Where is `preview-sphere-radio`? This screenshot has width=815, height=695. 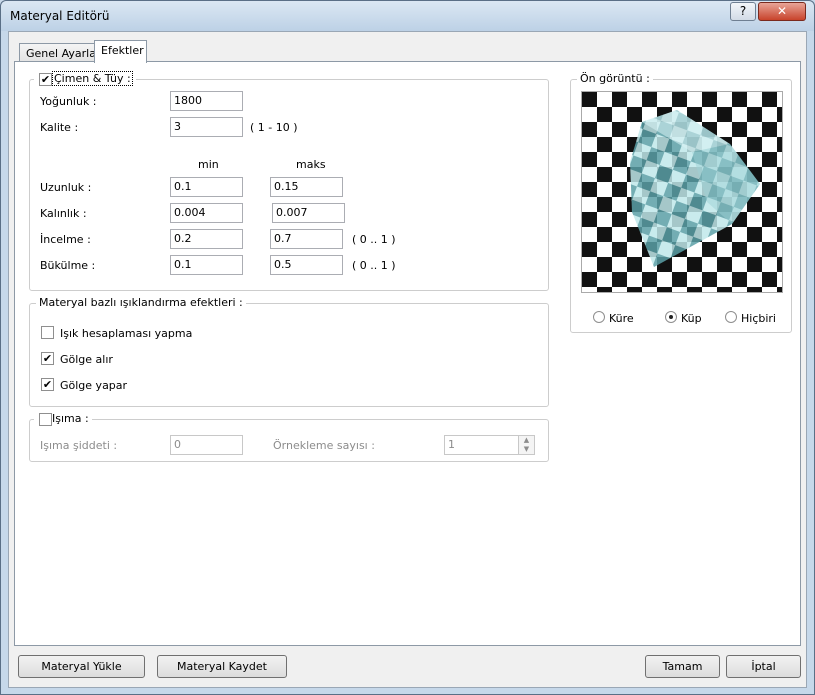 preview-sphere-radio is located at coordinates (599, 317).